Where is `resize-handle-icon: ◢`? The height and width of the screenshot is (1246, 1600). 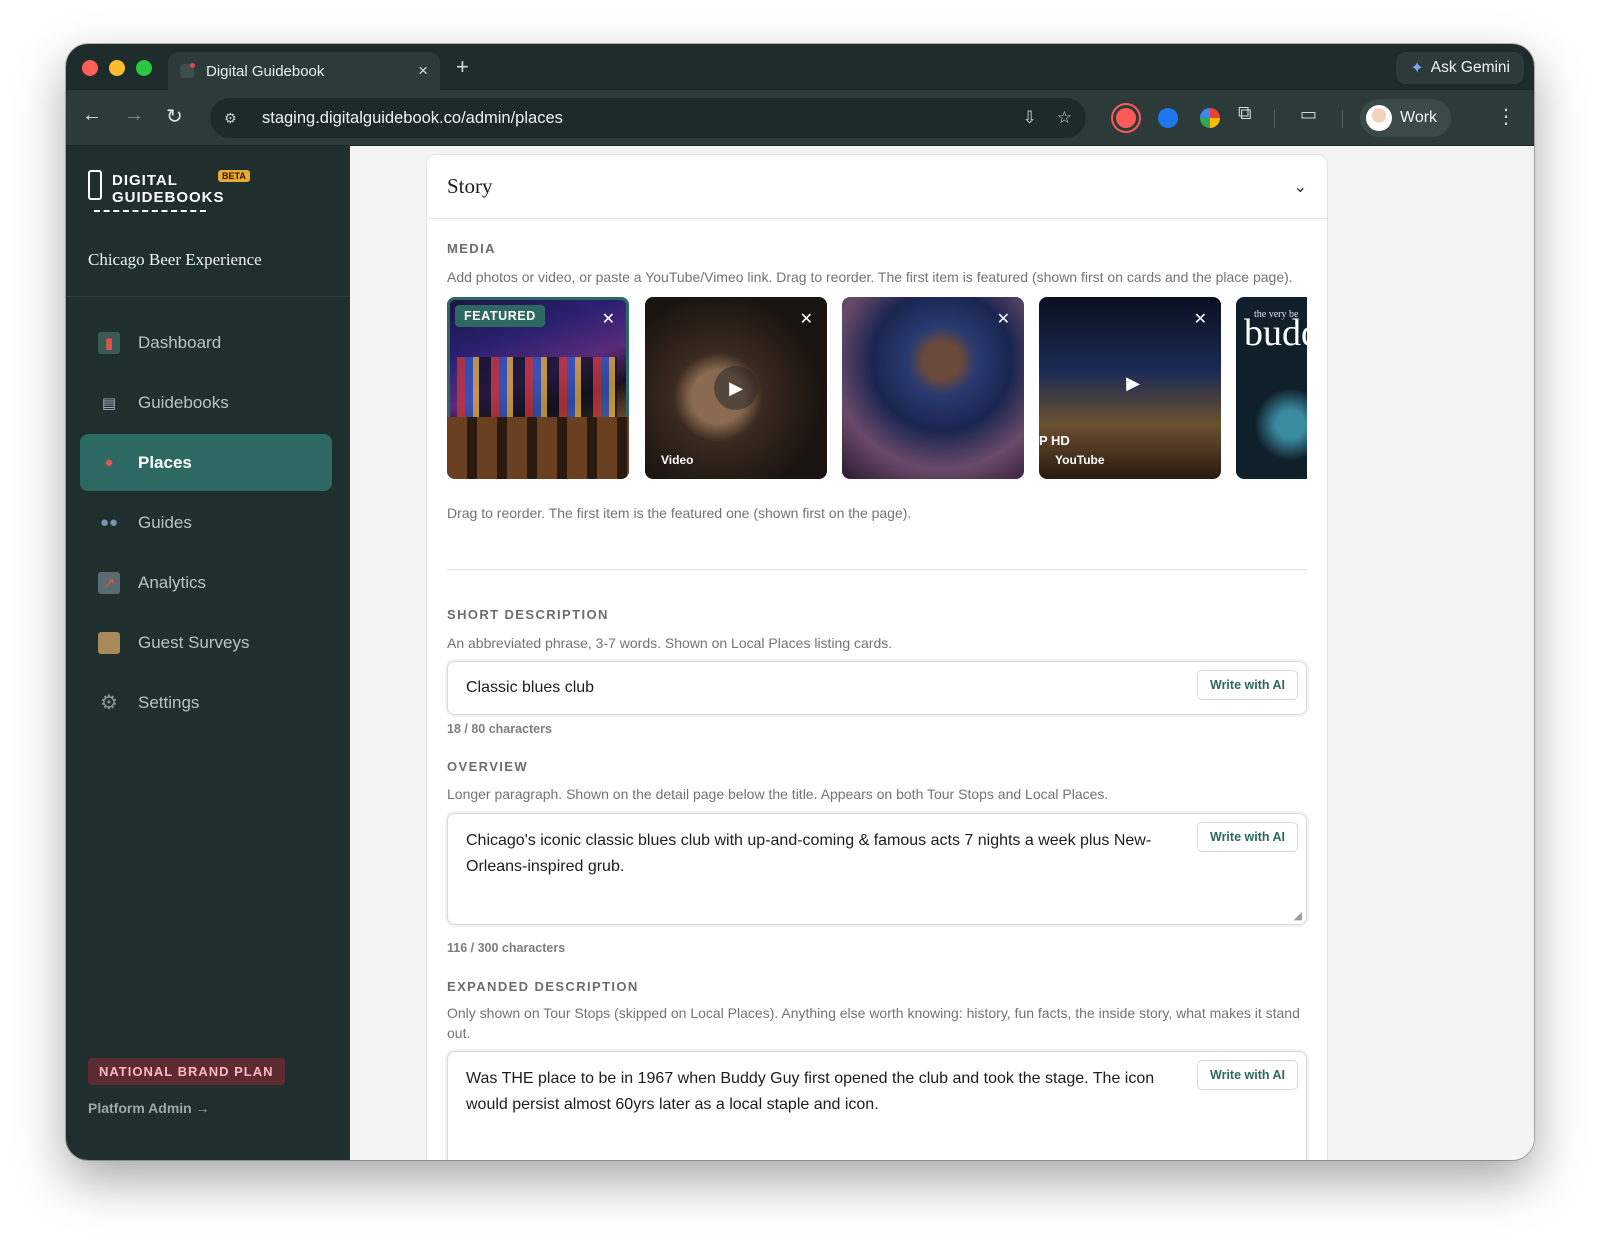
resize-handle-icon: ◢ is located at coordinates (1298, 915).